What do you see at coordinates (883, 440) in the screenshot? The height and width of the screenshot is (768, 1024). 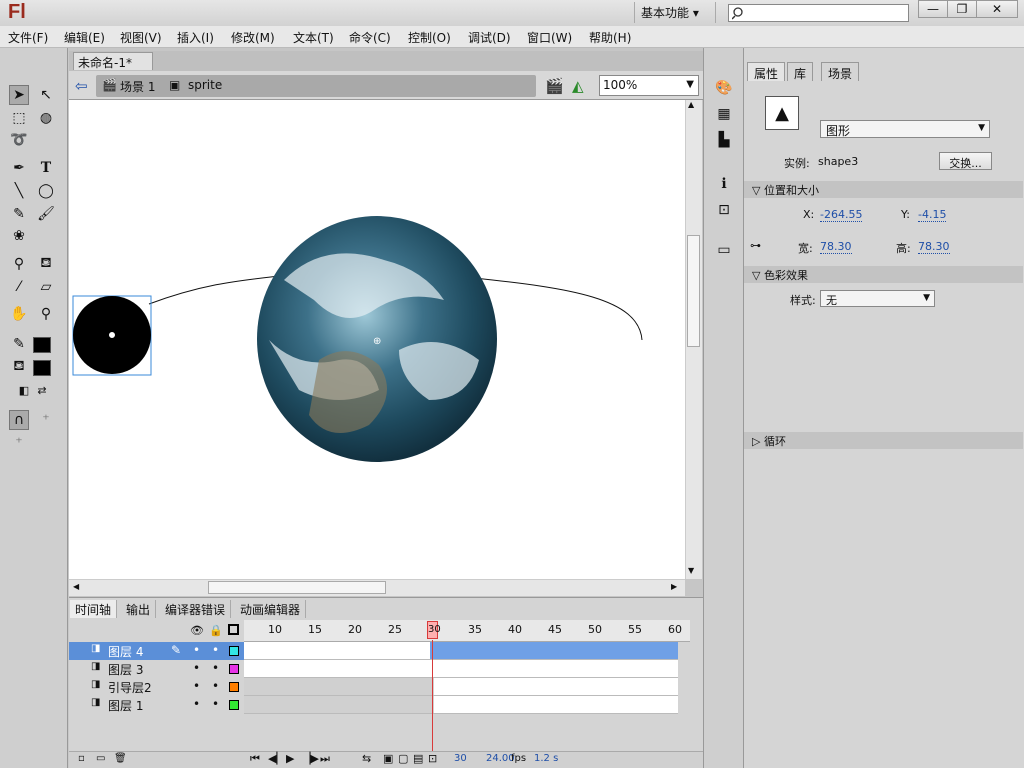 I see `loop-section: ▷ 循环` at bounding box center [883, 440].